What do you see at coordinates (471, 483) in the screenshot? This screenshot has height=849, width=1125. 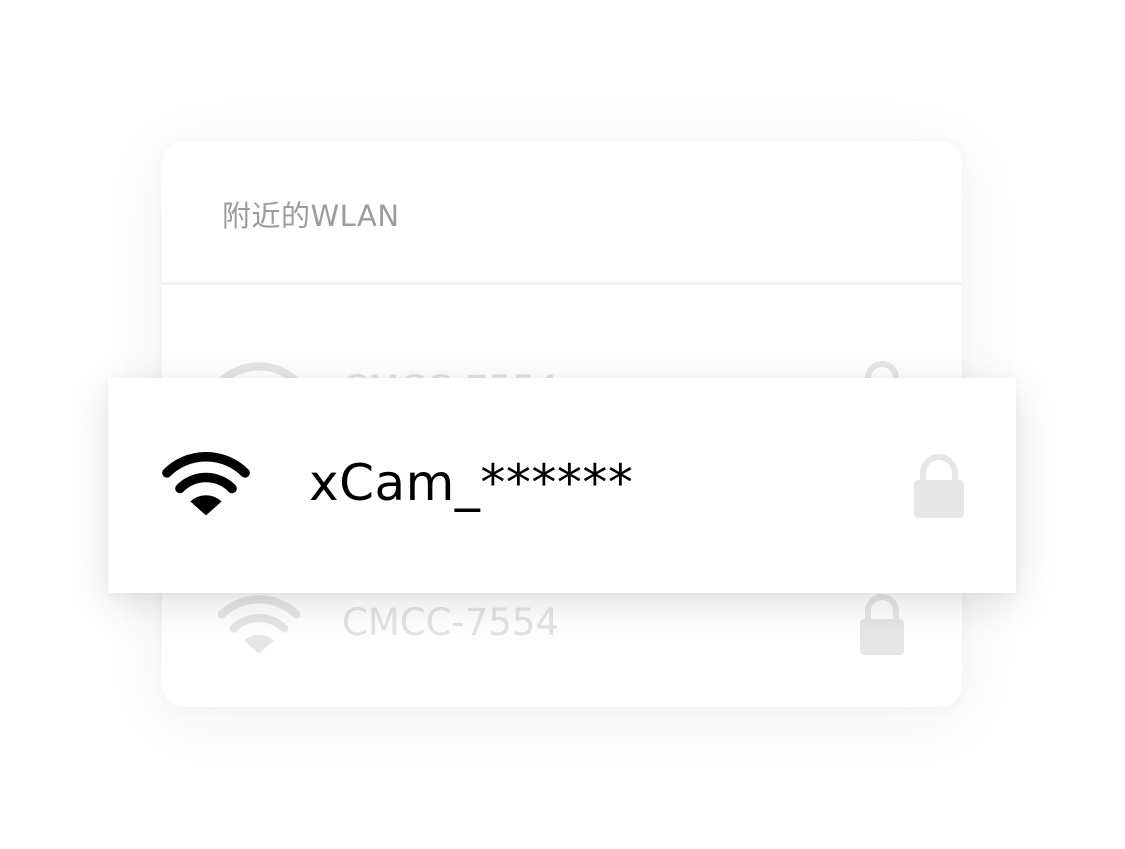 I see `selected-wifi-name: xCam_******` at bounding box center [471, 483].